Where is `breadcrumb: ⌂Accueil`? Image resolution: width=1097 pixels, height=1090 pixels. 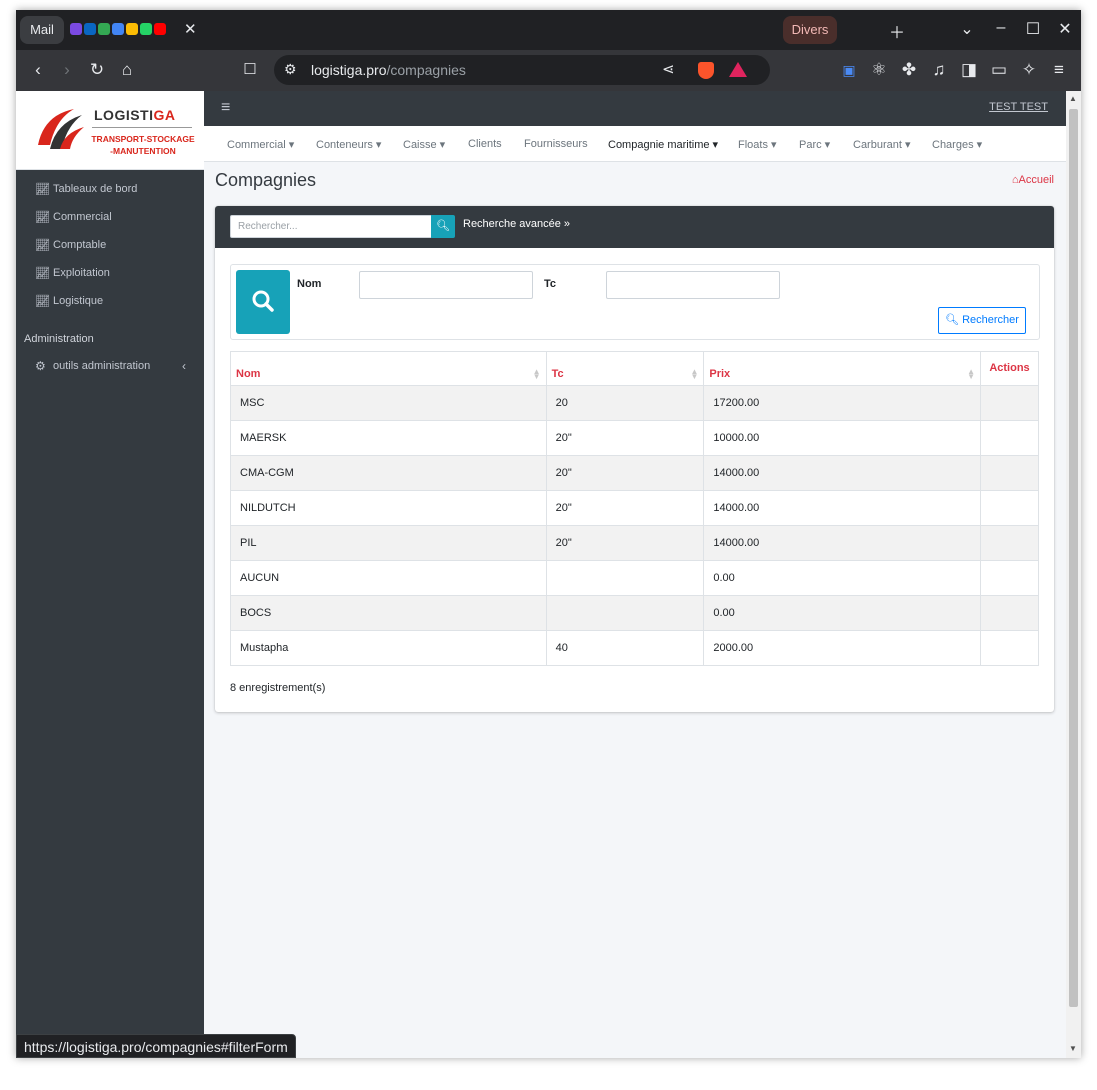 breadcrumb: ⌂Accueil is located at coordinates (1033, 180).